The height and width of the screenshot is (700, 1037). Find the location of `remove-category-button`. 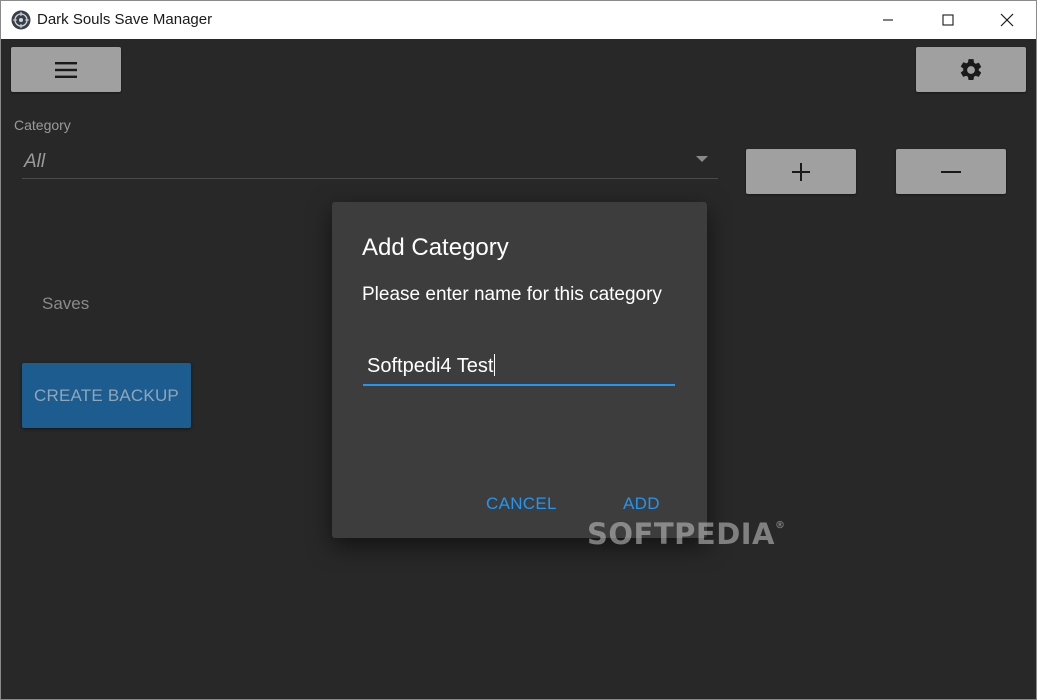

remove-category-button is located at coordinates (951, 171).